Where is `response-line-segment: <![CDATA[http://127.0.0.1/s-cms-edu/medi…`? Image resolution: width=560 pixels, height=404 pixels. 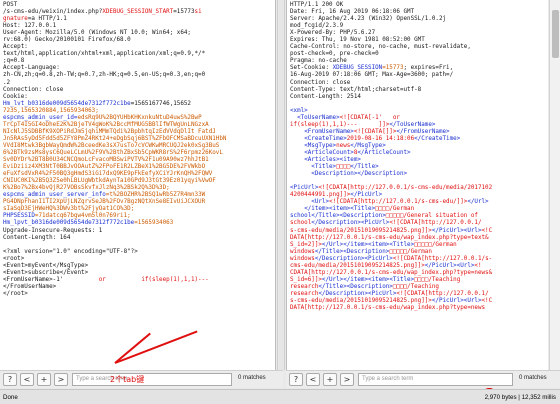
response-line-segment: <![CDATA[http://127.0.0.1/s-cms-edu/medi… is located at coordinates (405, 188).